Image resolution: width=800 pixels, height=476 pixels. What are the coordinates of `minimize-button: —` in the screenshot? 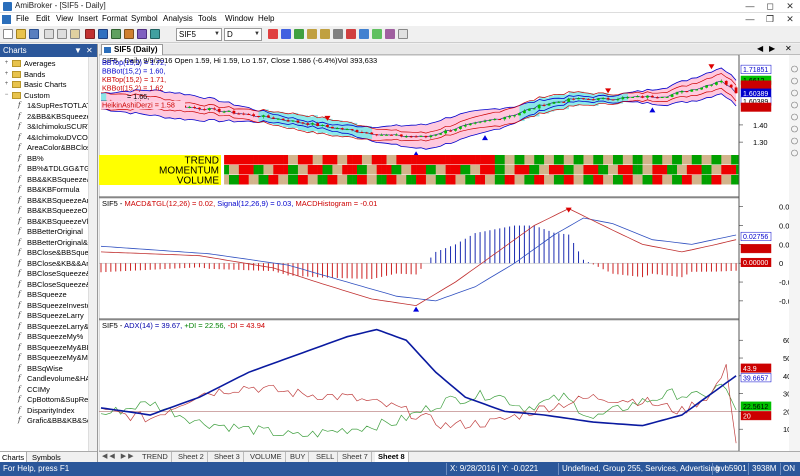 It's located at (750, 6).